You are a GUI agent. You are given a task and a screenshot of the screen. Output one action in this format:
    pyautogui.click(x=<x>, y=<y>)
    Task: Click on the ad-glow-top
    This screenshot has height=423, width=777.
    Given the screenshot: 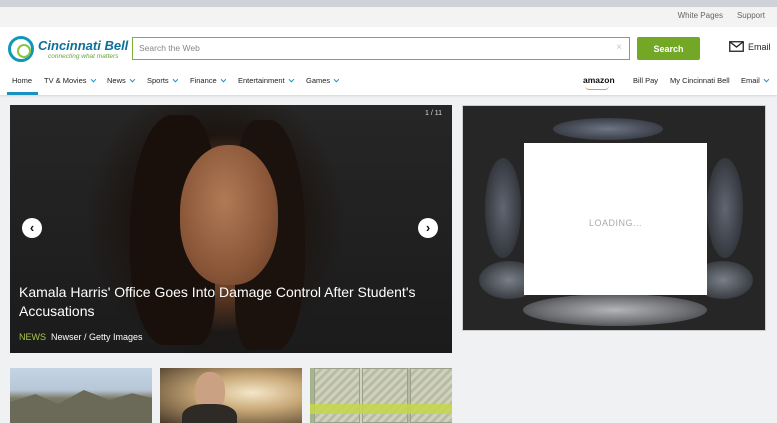 What is the action you would take?
    pyautogui.click(x=608, y=129)
    